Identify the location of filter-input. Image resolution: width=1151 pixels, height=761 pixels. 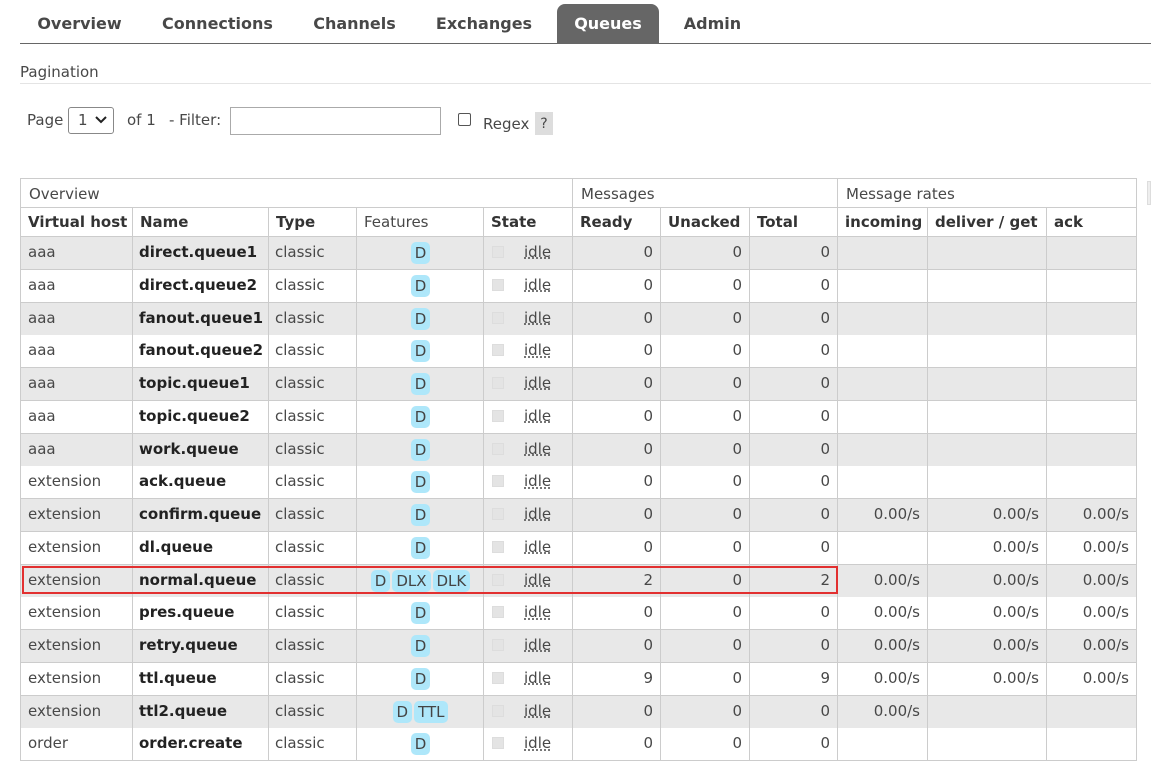
(335, 121).